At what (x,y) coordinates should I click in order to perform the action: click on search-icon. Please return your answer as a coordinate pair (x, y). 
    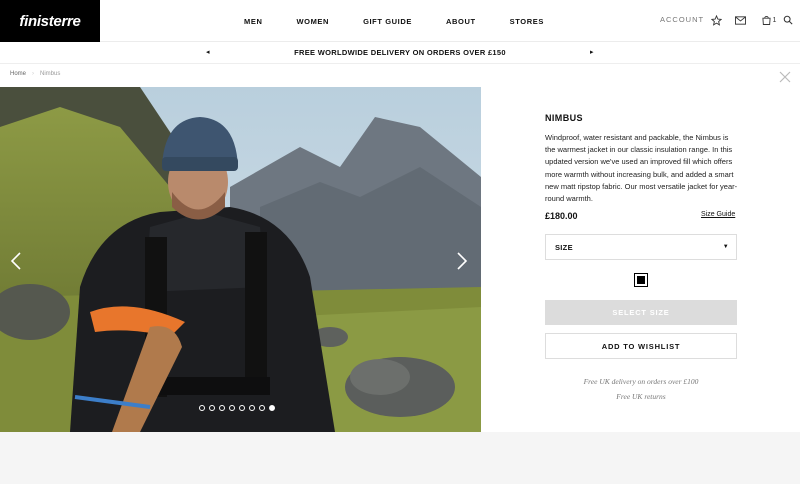
    Looking at the image, I should click on (788, 20).